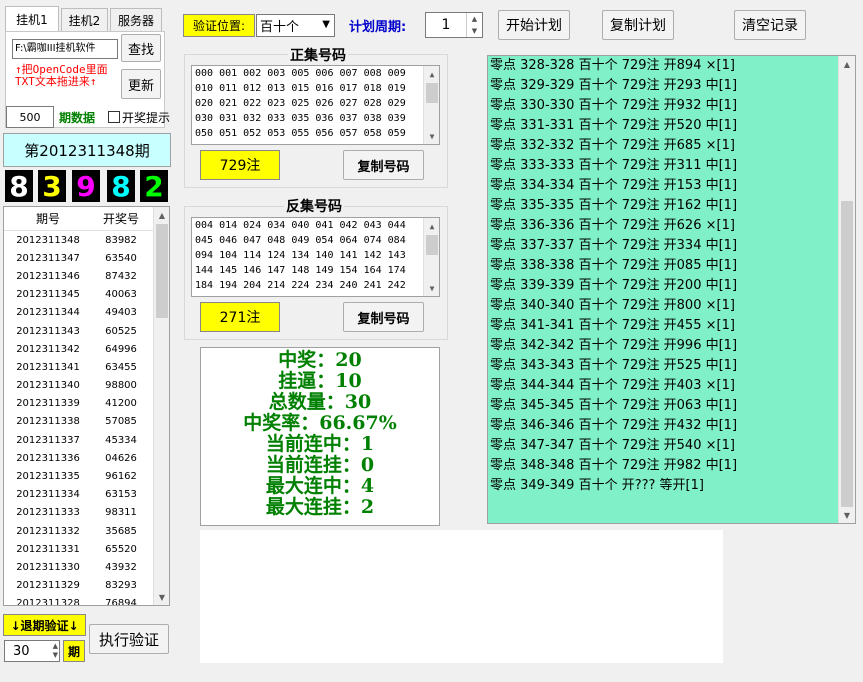  What do you see at coordinates (86, 440) in the screenshot?
I see `table-row: 2012311337 45334` at bounding box center [86, 440].